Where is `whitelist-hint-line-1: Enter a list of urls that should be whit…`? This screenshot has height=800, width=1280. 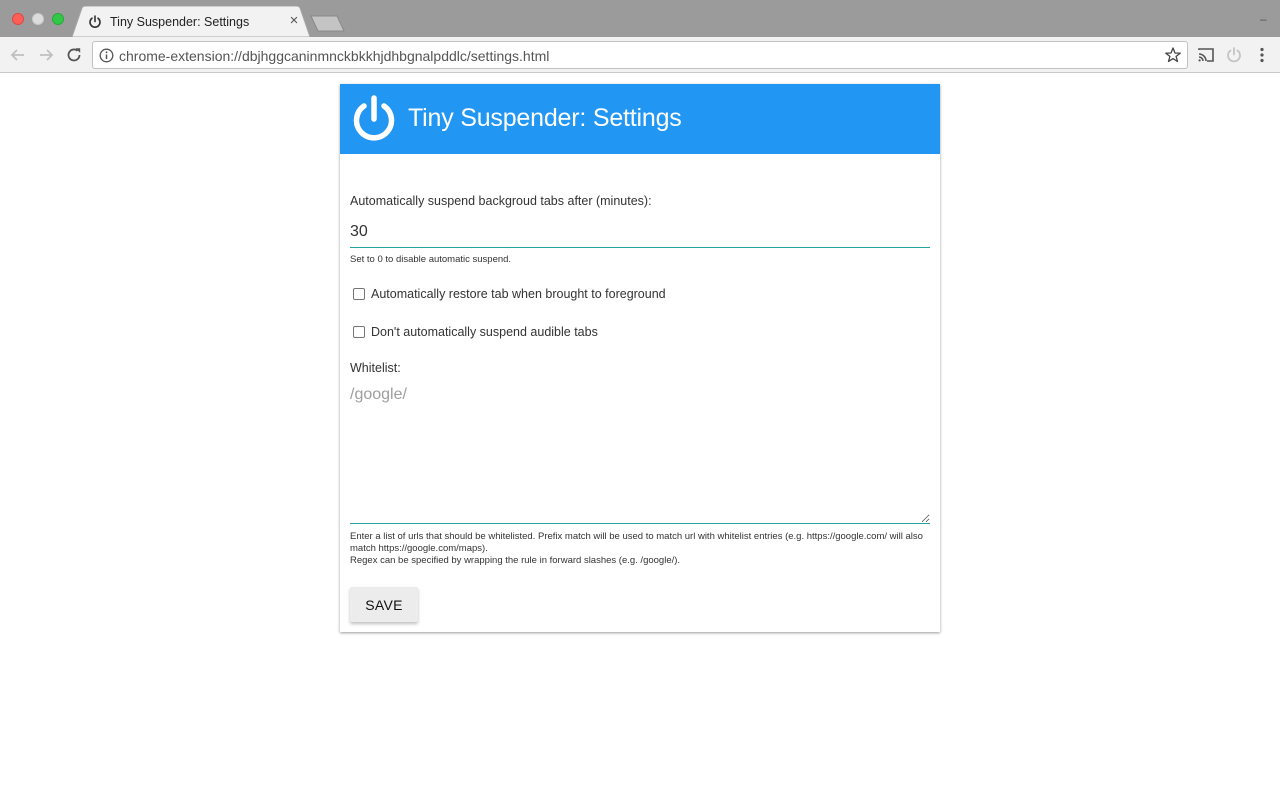 whitelist-hint-line-1: Enter a list of urls that should be whit… is located at coordinates (636, 542).